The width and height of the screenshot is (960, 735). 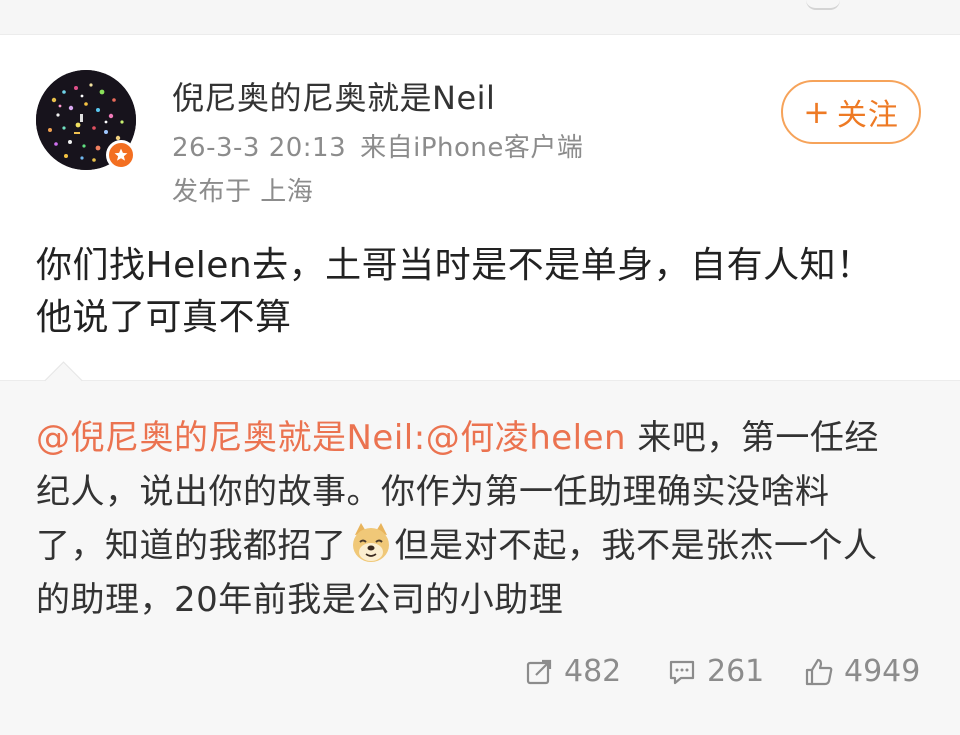 What do you see at coordinates (867, 115) in the screenshot?
I see `follow-label: 关注` at bounding box center [867, 115].